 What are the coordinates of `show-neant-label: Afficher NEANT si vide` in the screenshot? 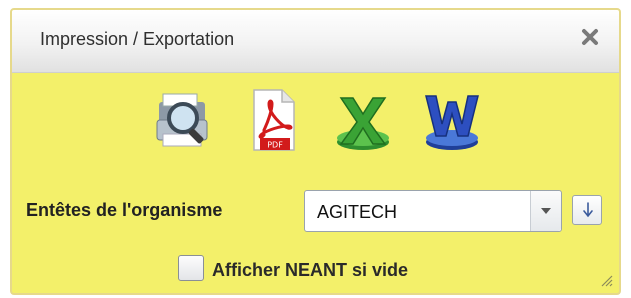 It's located at (310, 270).